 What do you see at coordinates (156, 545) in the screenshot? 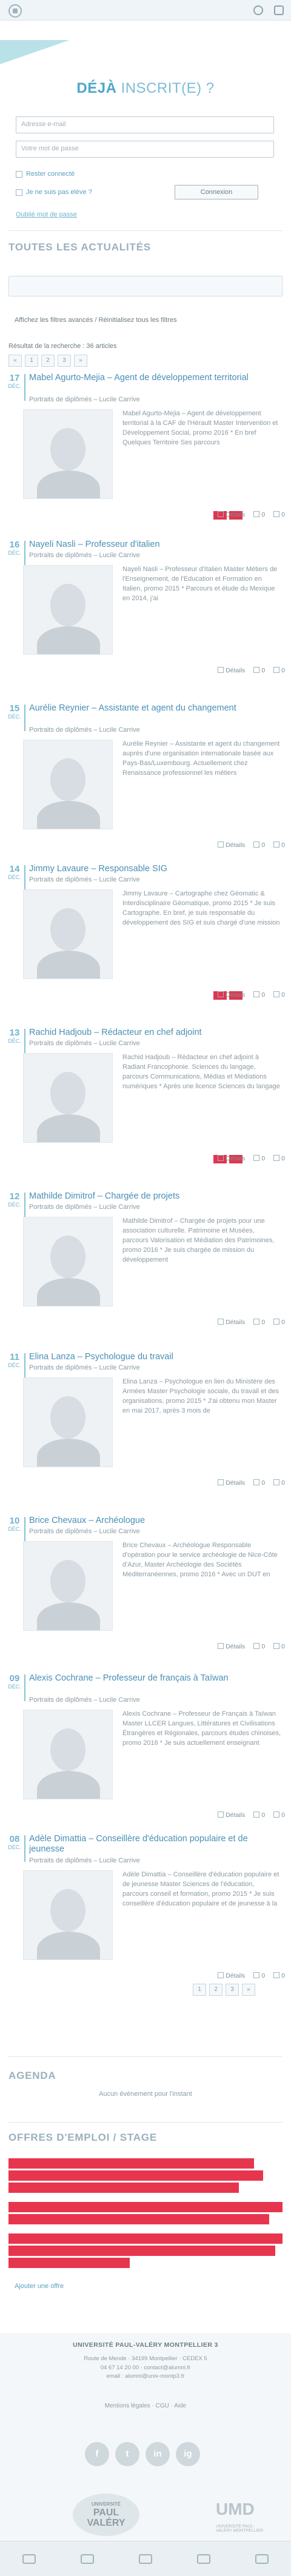
I see `article-title: Nayeli Nasli – Professeur d'italien` at bounding box center [156, 545].